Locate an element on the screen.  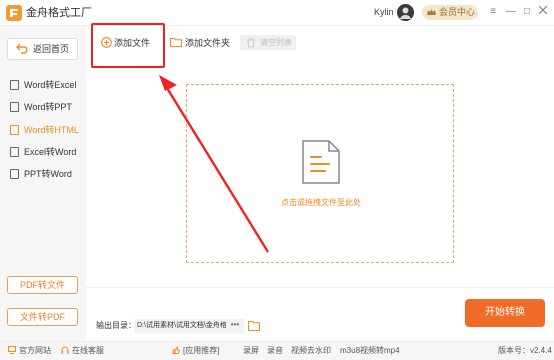
back-home-button: 返回首页 is located at coordinates (42, 49).